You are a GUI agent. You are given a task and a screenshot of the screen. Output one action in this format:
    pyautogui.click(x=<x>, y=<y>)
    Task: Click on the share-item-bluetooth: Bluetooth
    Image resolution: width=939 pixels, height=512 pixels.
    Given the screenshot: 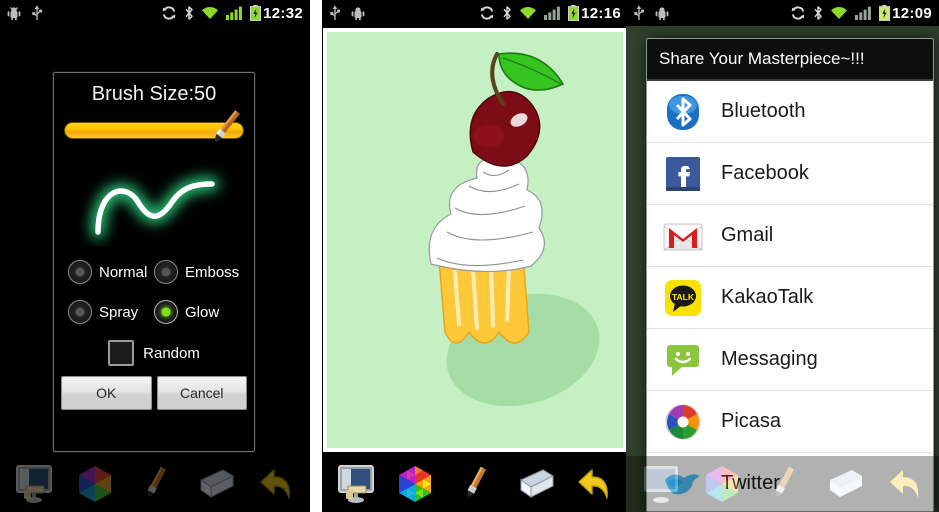 What is the action you would take?
    pyautogui.click(x=790, y=112)
    